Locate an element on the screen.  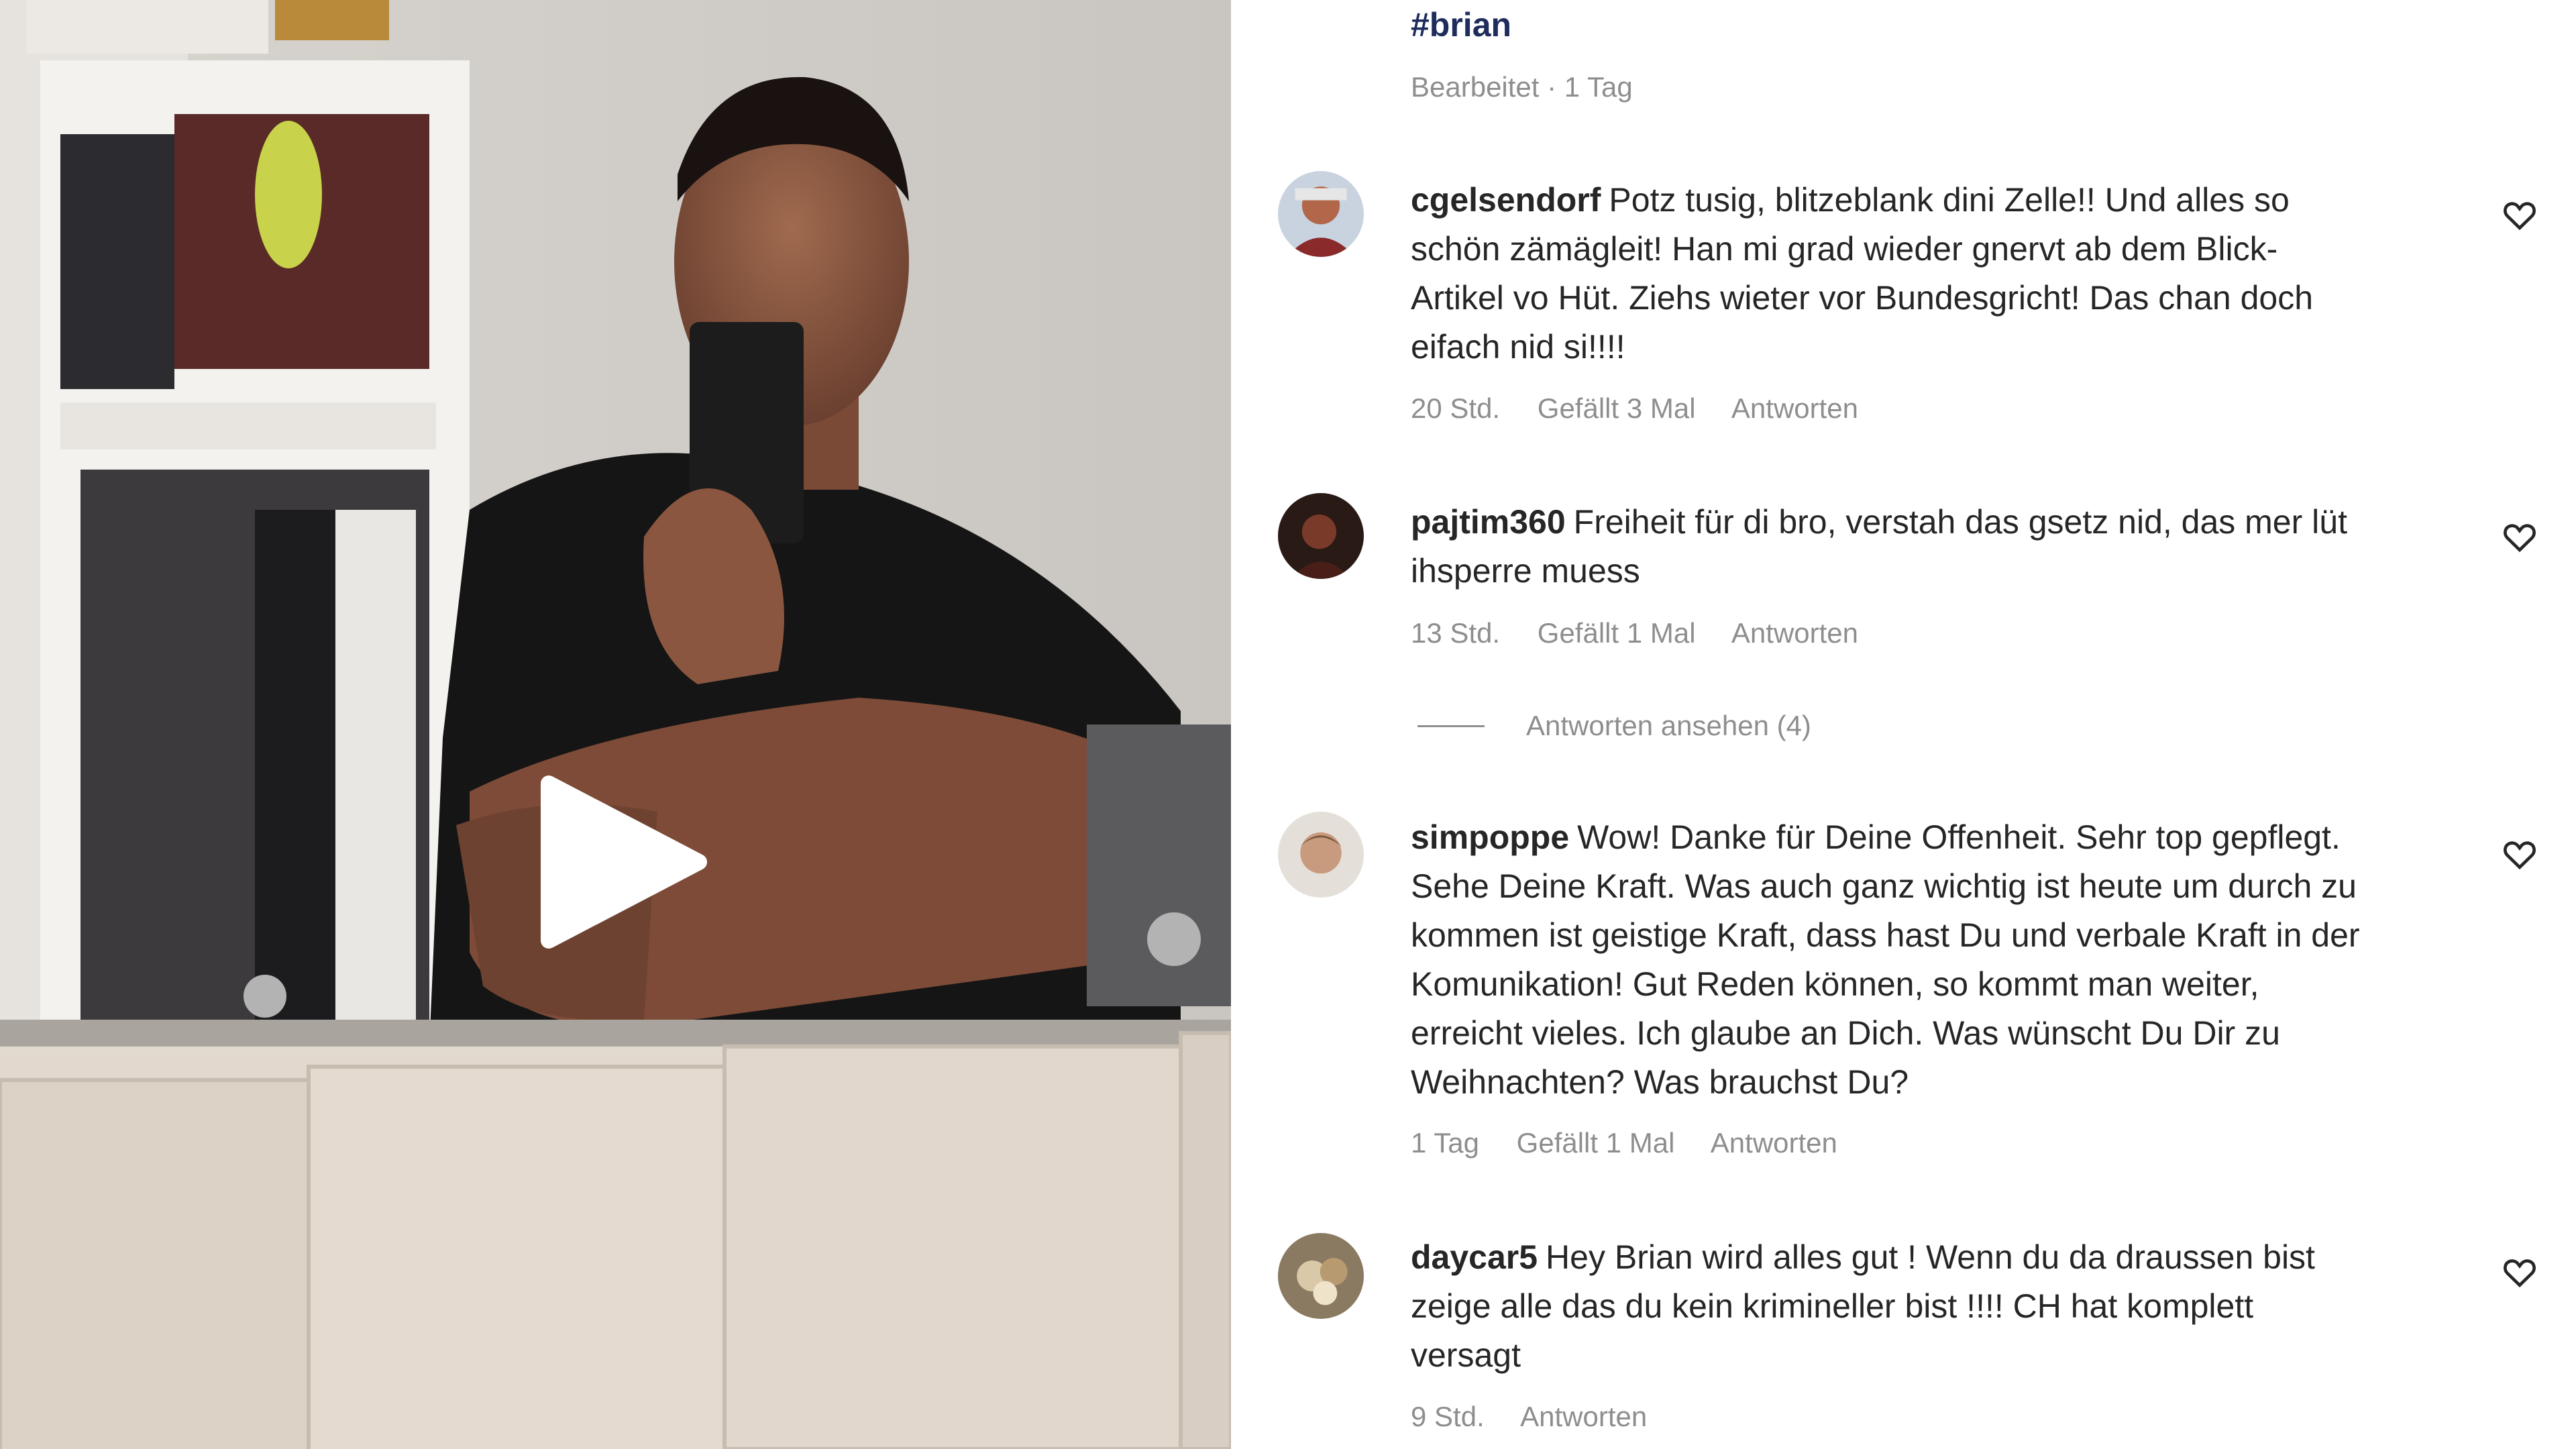
comment-time: 9 Std. is located at coordinates (1448, 1416).